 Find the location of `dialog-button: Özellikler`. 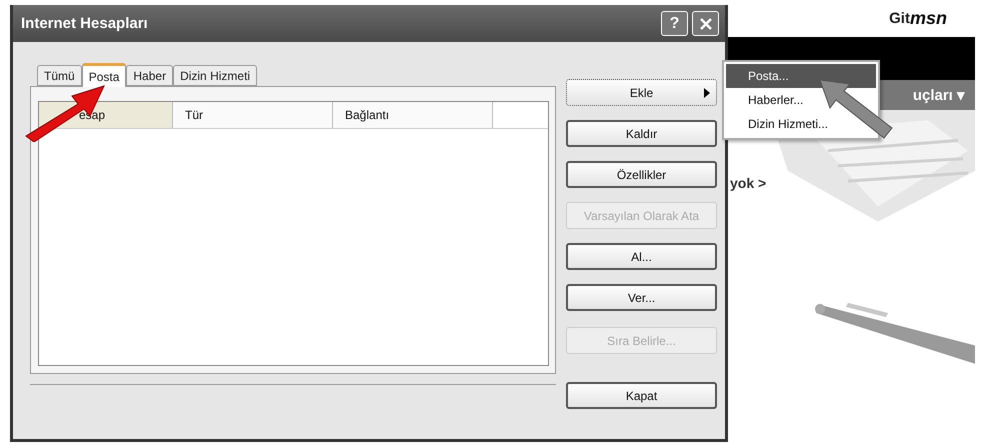

dialog-button: Özellikler is located at coordinates (641, 174).